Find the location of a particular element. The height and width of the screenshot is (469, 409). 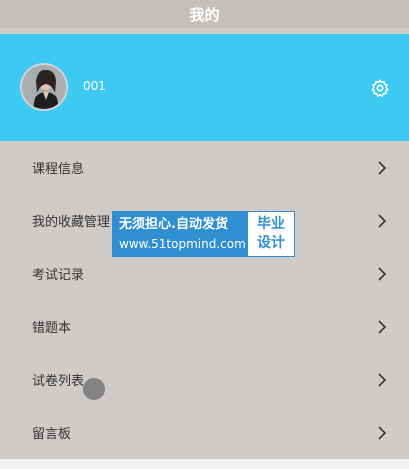

bottom-divider is located at coordinates (204, 464).